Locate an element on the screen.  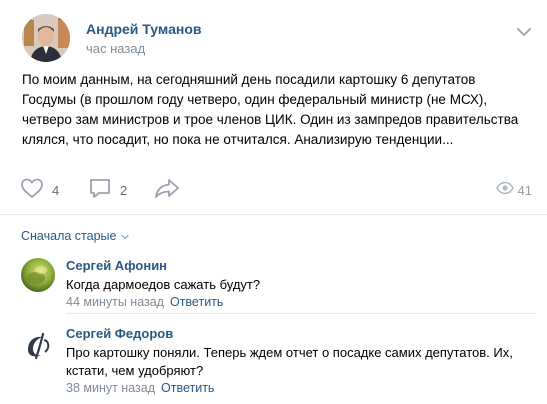
views-counter: 41 is located at coordinates (513, 190).